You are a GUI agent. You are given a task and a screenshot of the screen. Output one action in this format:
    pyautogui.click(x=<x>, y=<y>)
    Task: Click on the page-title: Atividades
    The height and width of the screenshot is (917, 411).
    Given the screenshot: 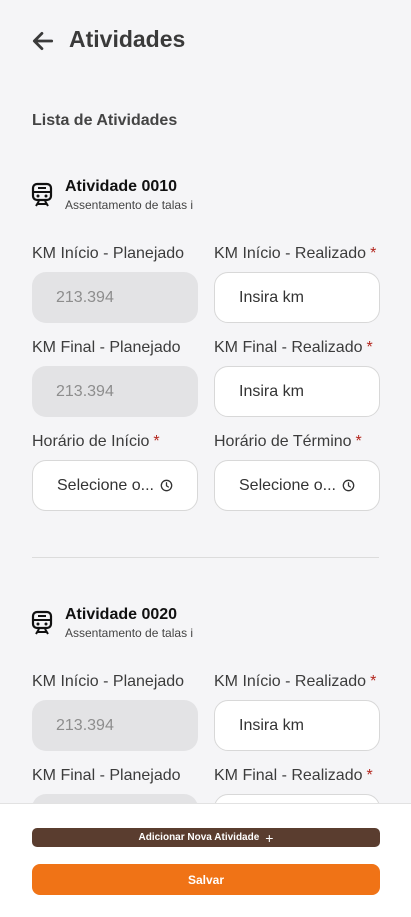 What is the action you would take?
    pyautogui.click(x=127, y=39)
    